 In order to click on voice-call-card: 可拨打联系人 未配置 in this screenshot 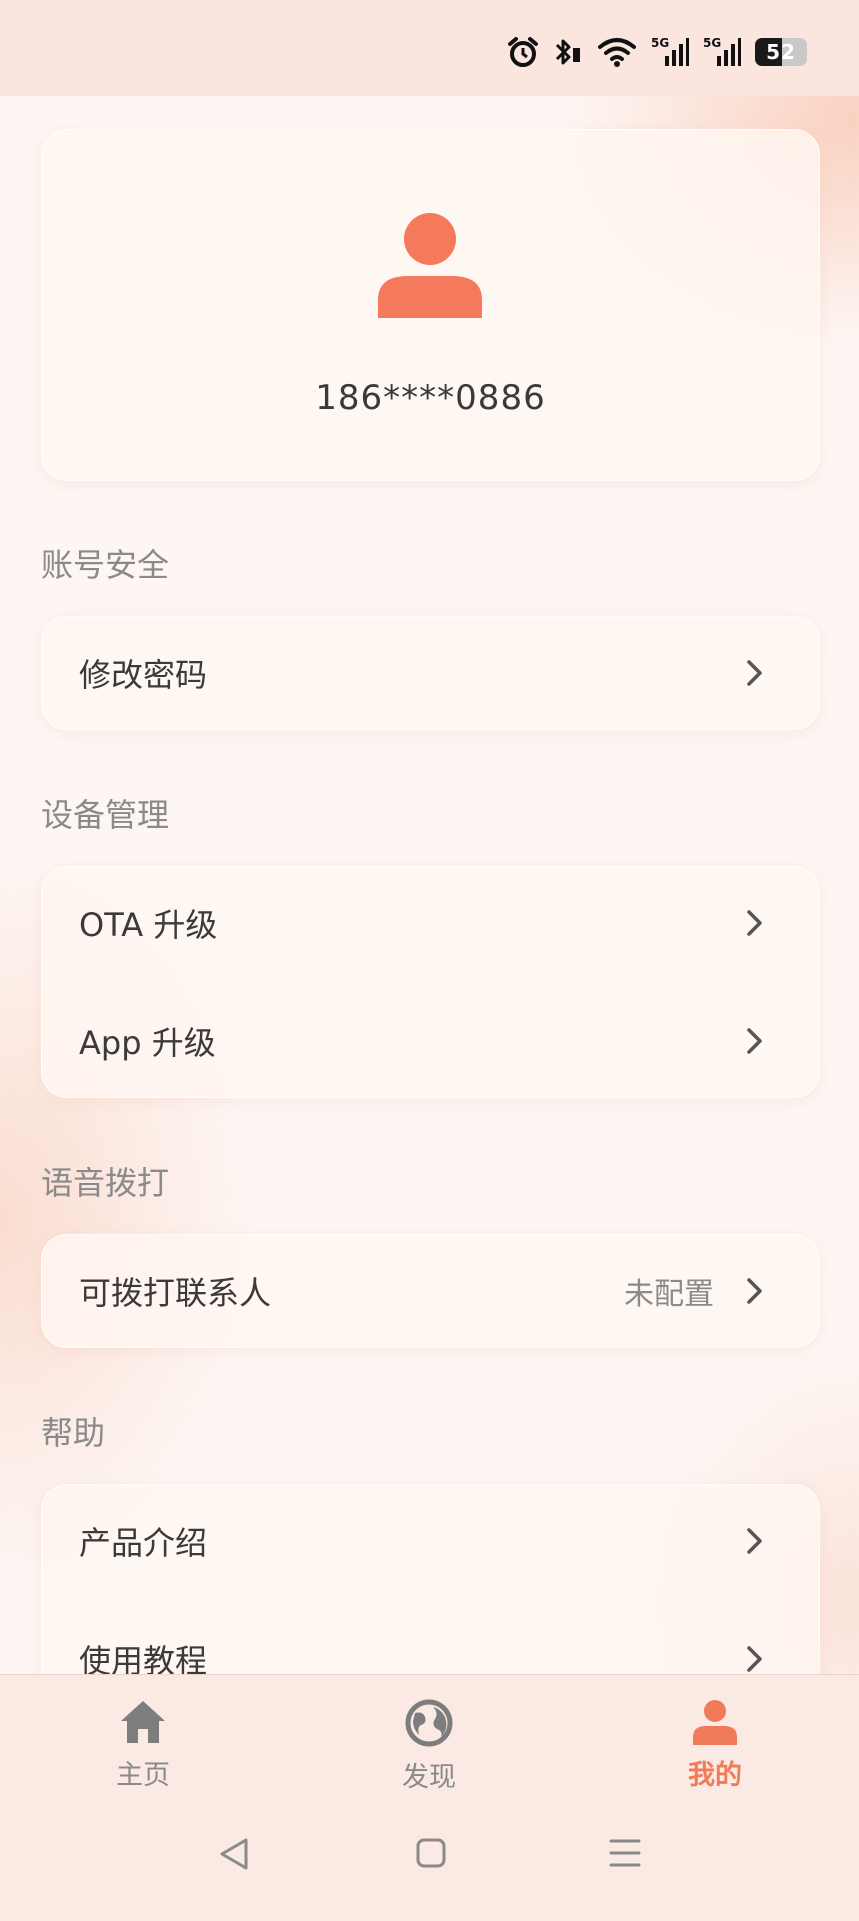, I will do `click(430, 1291)`.